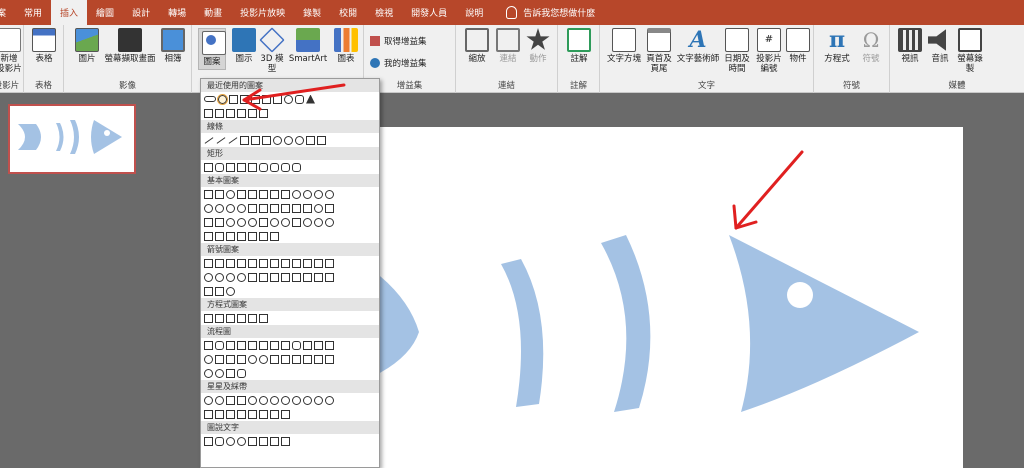 The height and width of the screenshot is (468, 1024). I want to click on video-button: 視訊, so click(910, 46).